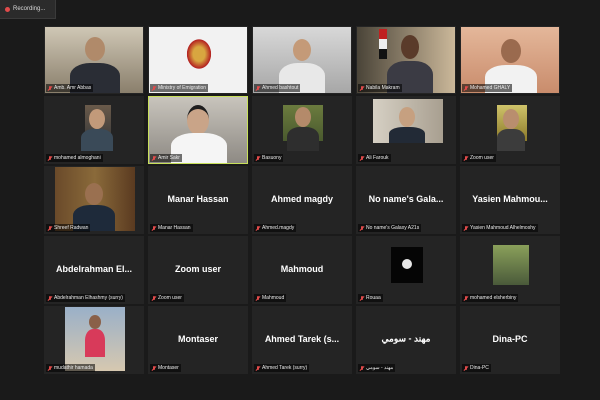 The image size is (600, 400). Describe the element at coordinates (70, 88) in the screenshot. I see `participant-name-label: Amb. Amr Abbas` at that location.